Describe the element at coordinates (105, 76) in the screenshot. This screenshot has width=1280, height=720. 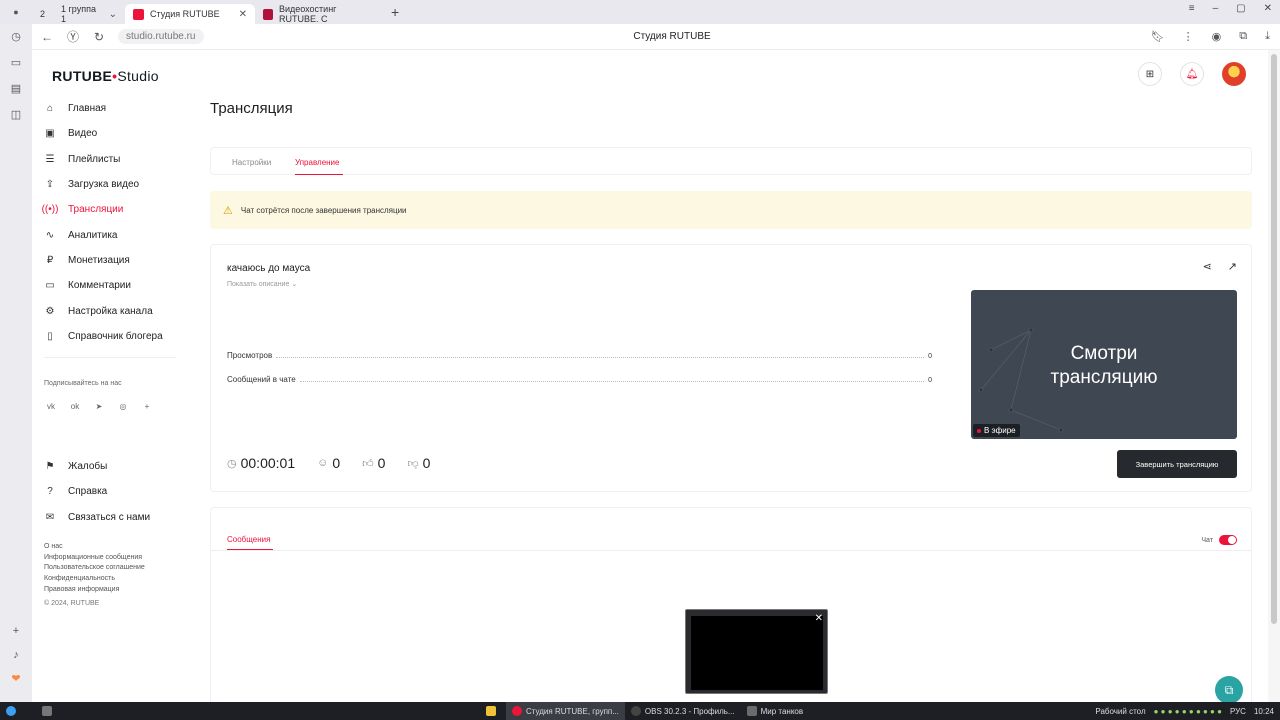
I see `rutube-studio-logo: RUTUBE•Studio` at that location.